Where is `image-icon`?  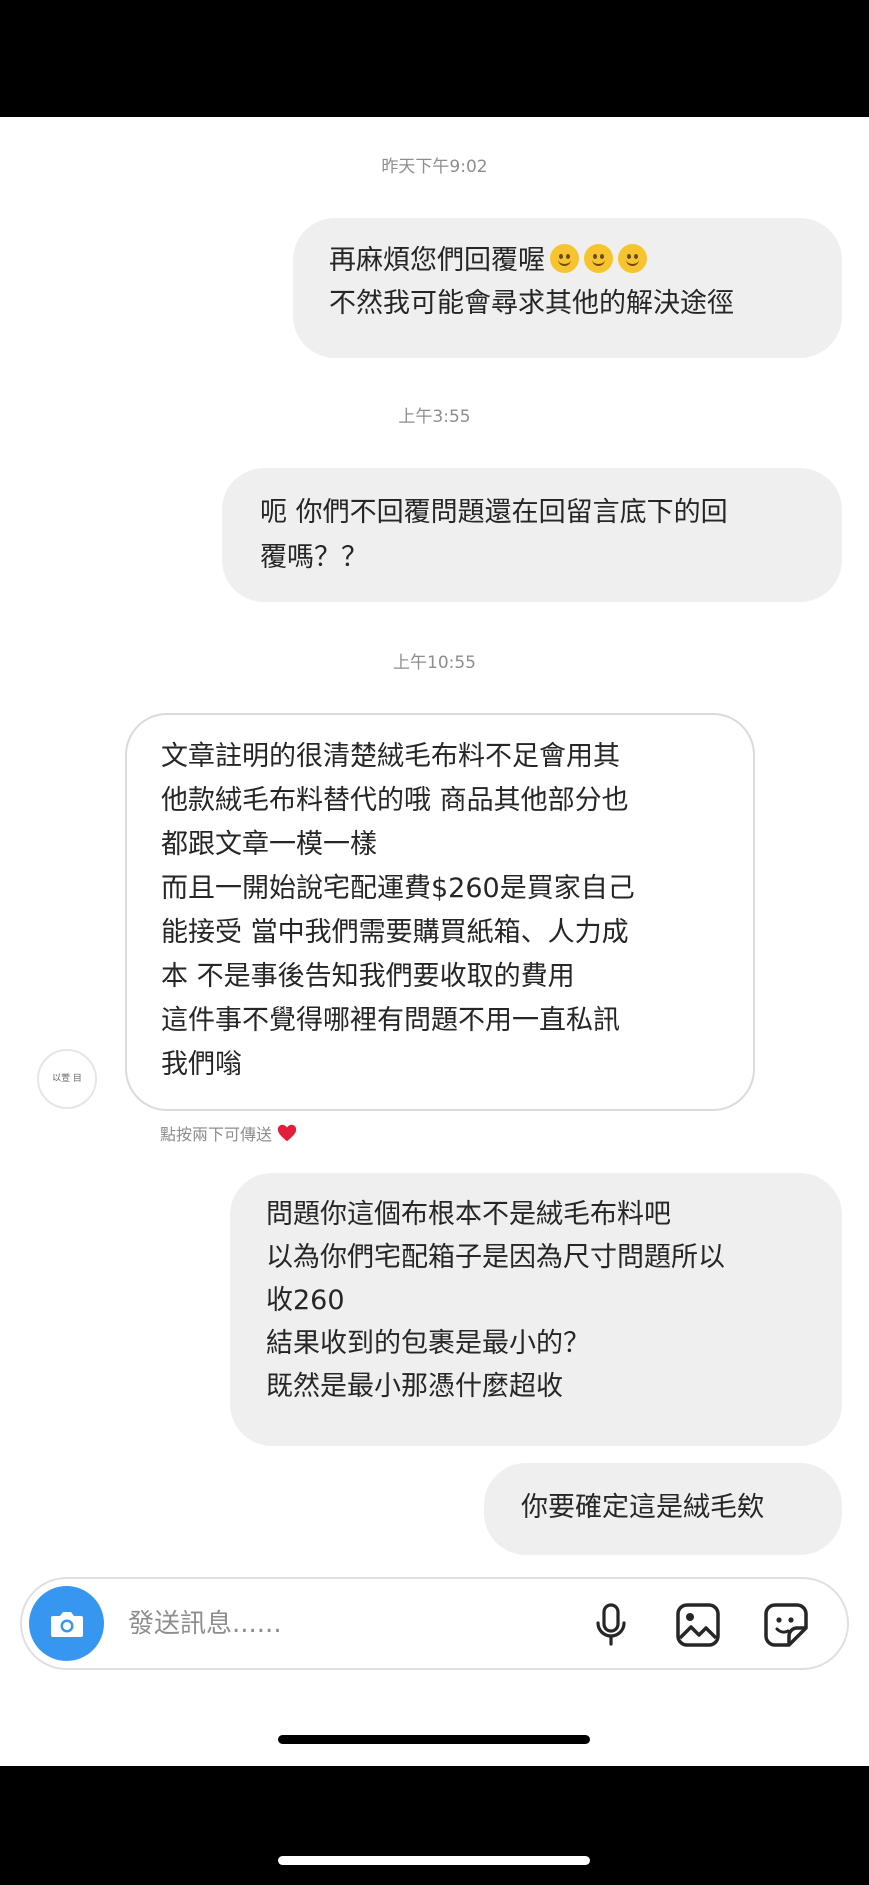 image-icon is located at coordinates (698, 1625).